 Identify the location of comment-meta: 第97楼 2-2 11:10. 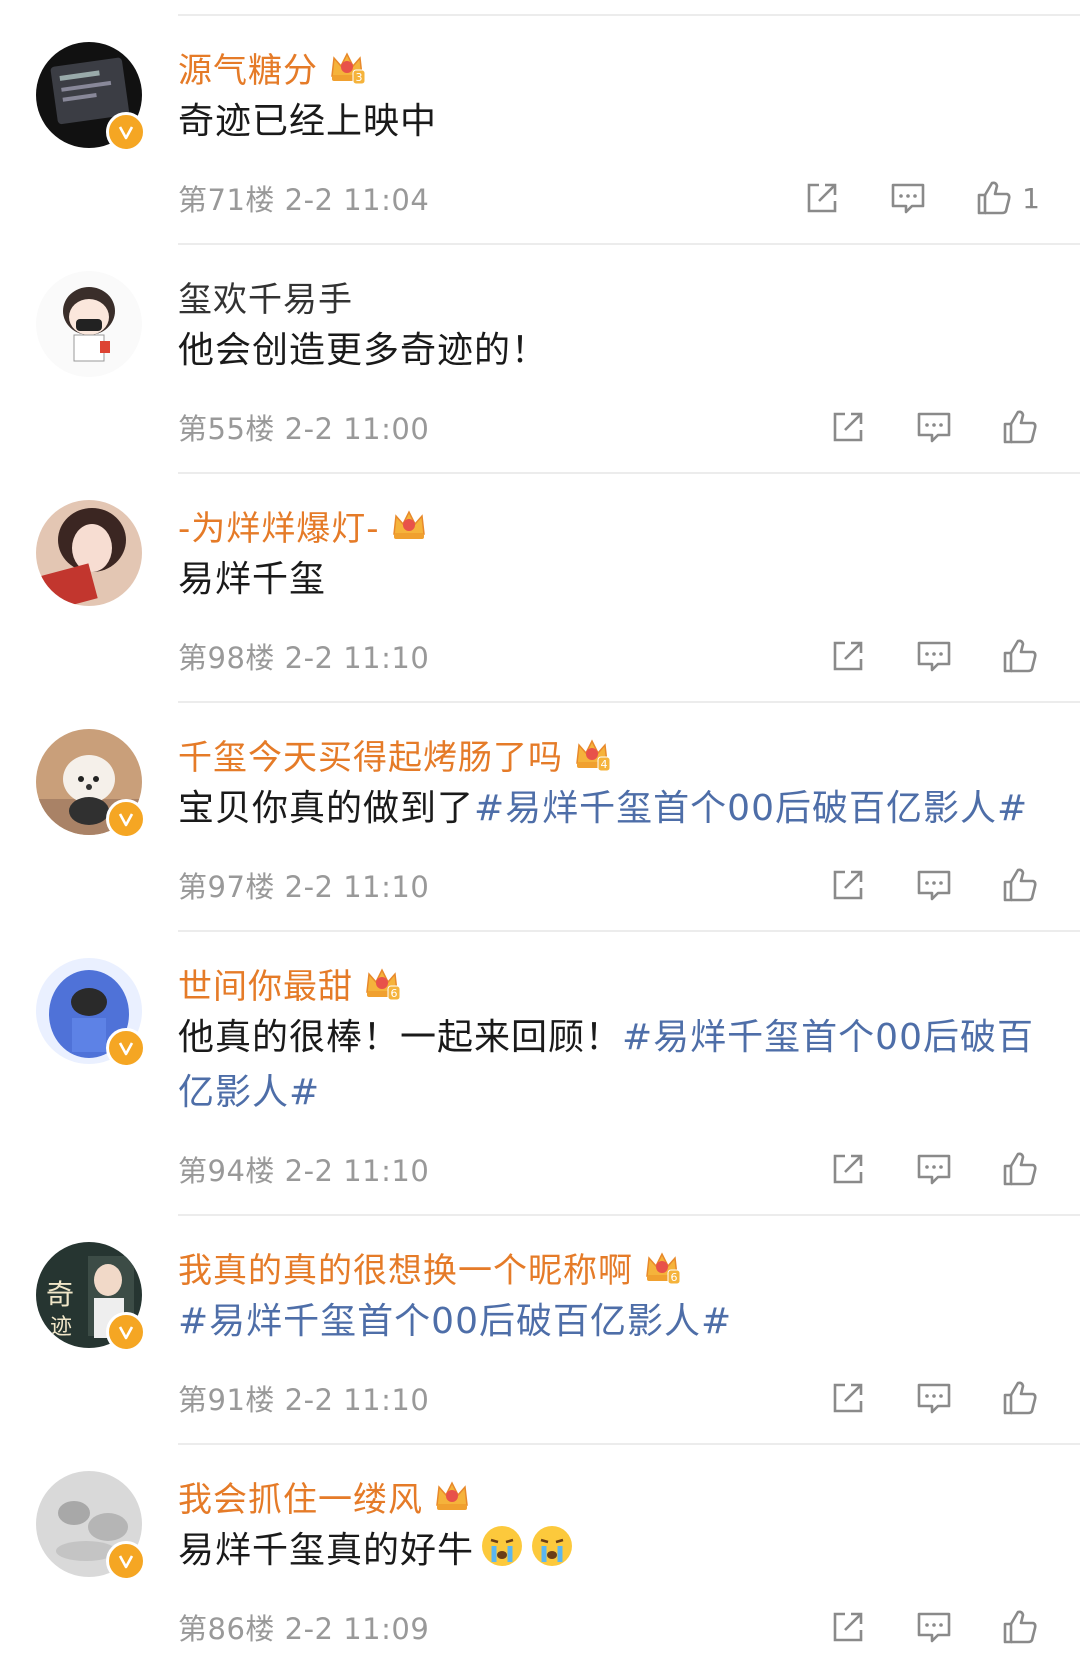
(303, 885).